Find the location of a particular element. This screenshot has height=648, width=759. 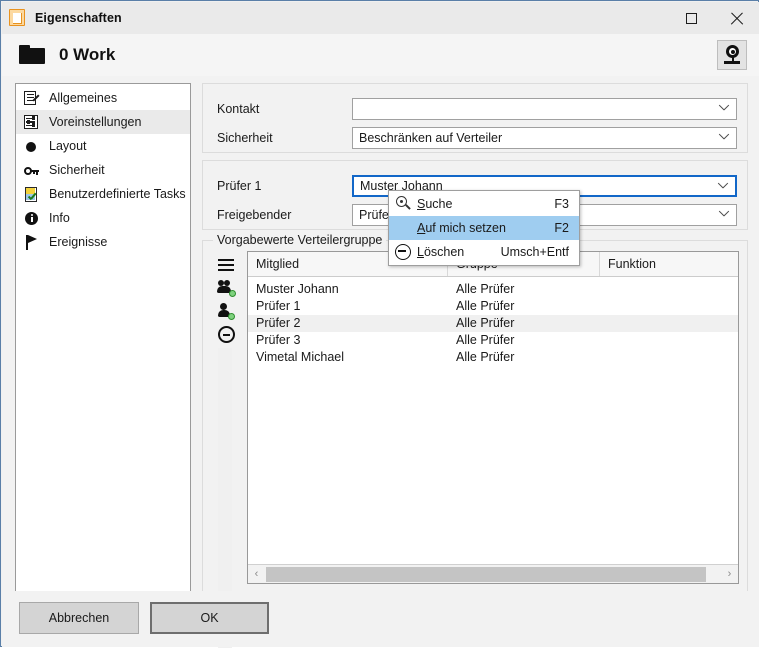

kontakt-label: Kontakt is located at coordinates (238, 109).